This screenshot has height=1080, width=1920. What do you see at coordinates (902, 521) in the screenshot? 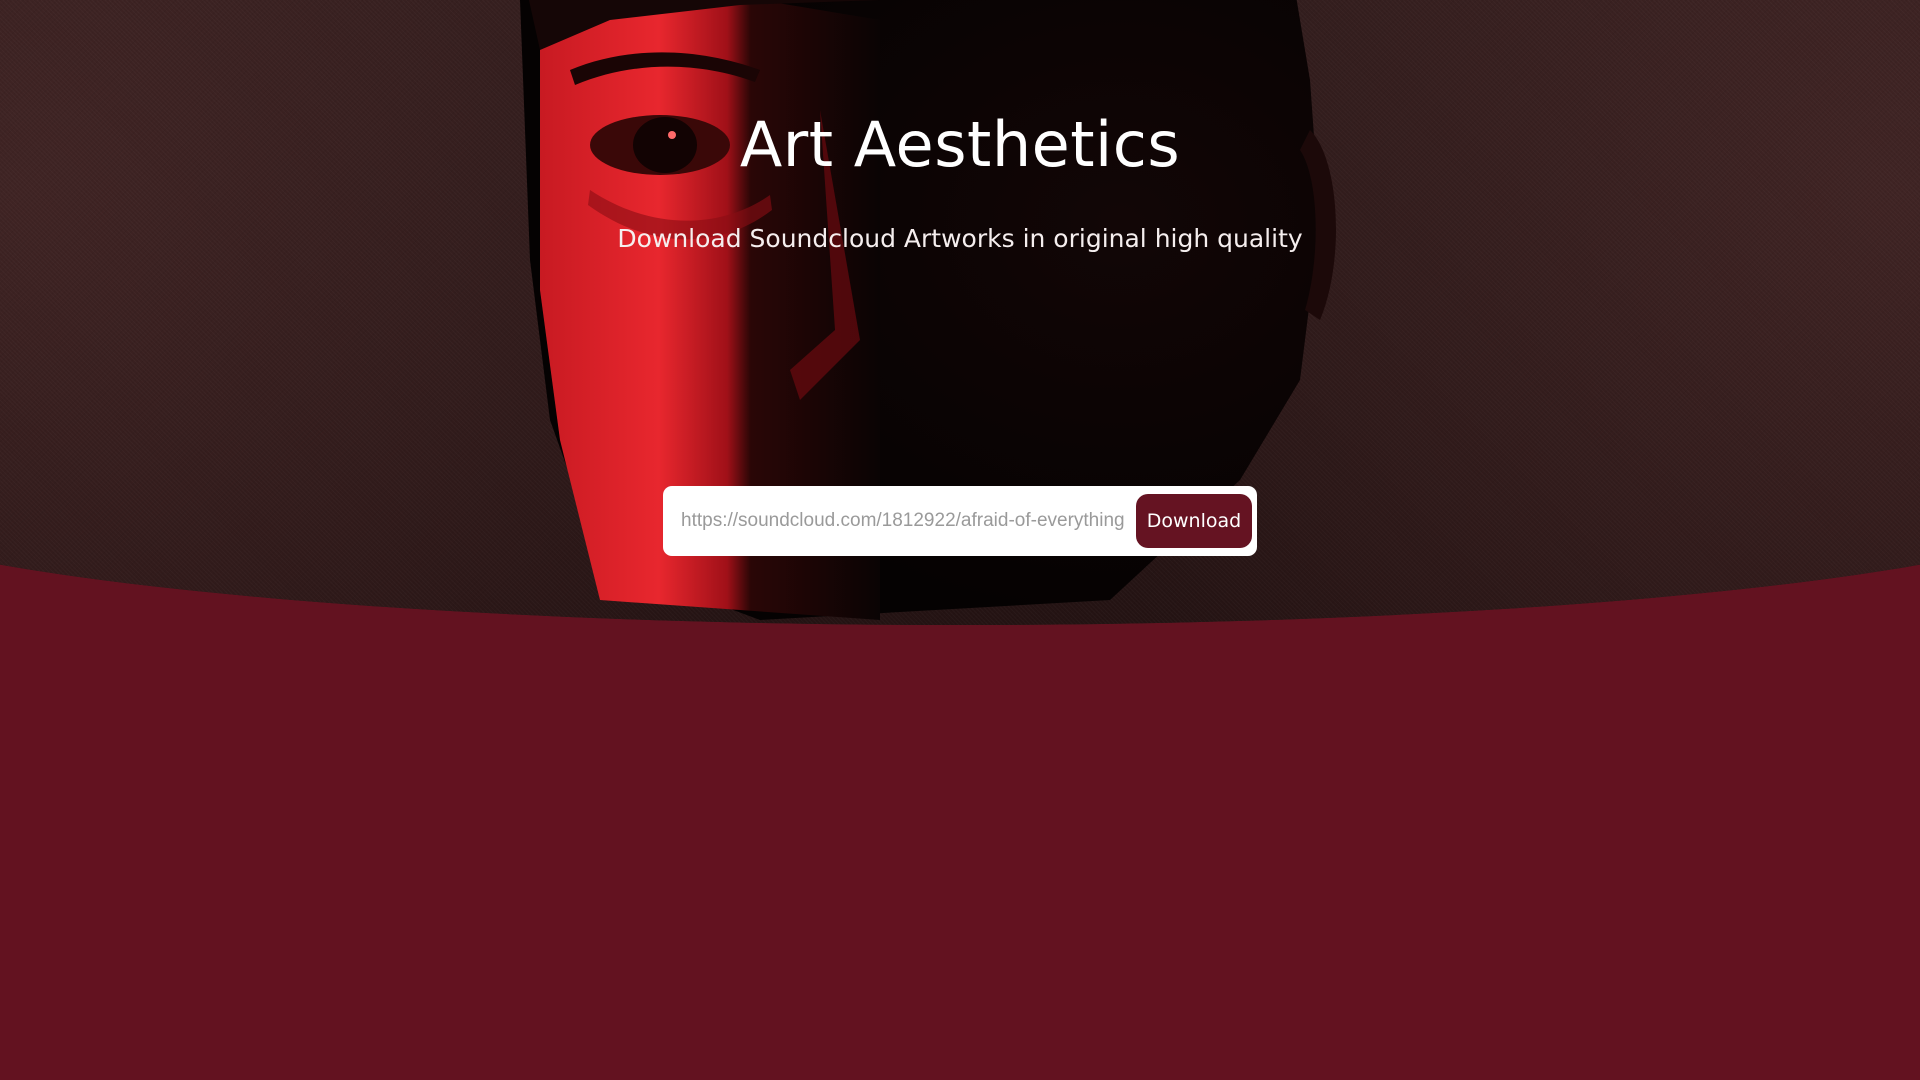
I see `url-input` at bounding box center [902, 521].